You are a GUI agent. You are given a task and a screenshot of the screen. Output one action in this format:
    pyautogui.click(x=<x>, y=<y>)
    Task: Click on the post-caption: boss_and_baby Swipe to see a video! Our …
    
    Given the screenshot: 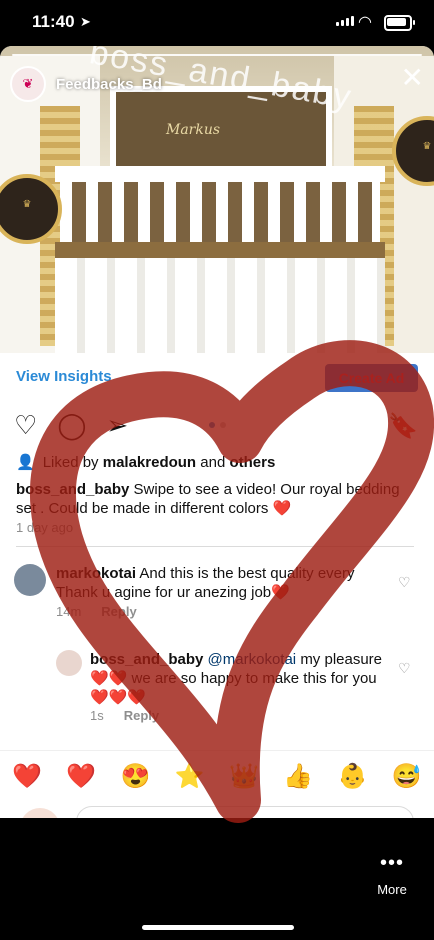 What is the action you would take?
    pyautogui.click(x=216, y=499)
    